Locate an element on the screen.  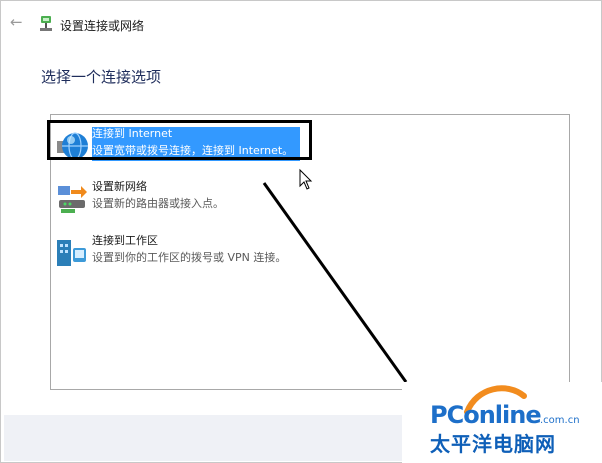
page-heading: 选择一个连接选项 is located at coordinates (101, 77).